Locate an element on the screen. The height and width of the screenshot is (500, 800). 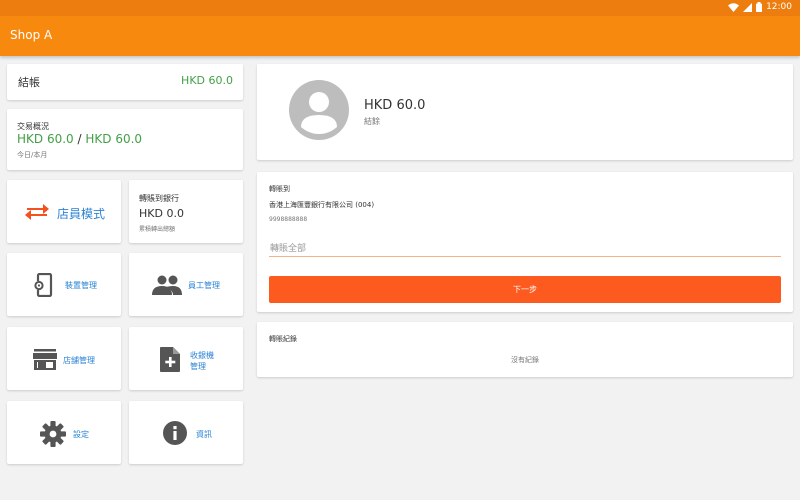
store-icon is located at coordinates (45, 359).